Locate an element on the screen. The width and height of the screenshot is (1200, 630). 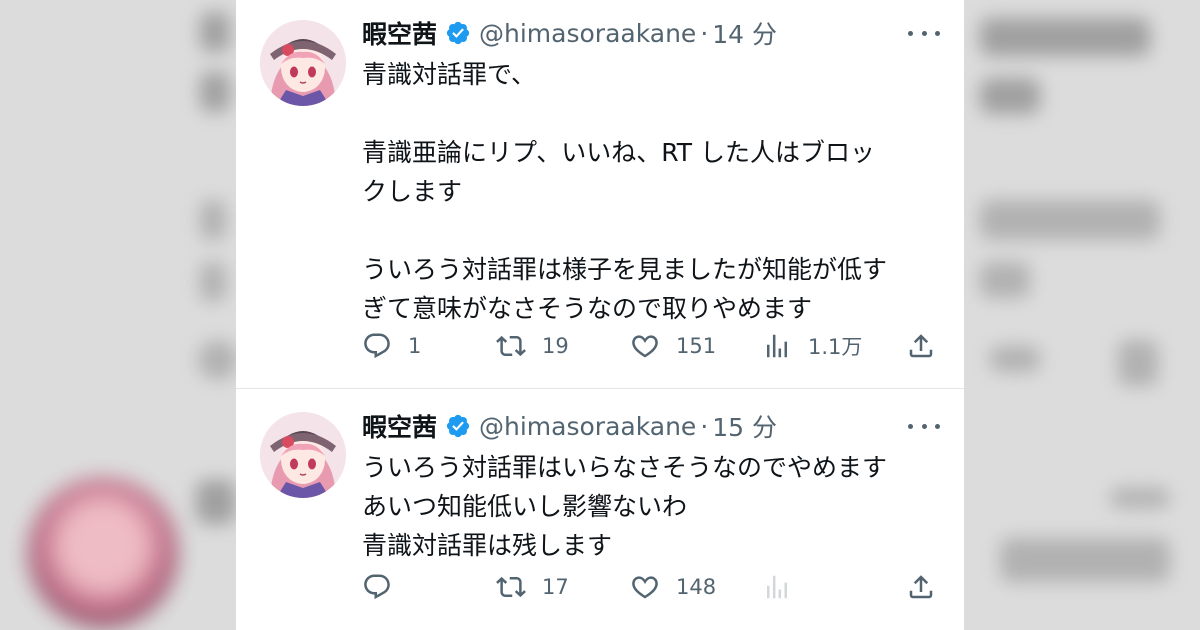
reply-count: 1 is located at coordinates (415, 346).